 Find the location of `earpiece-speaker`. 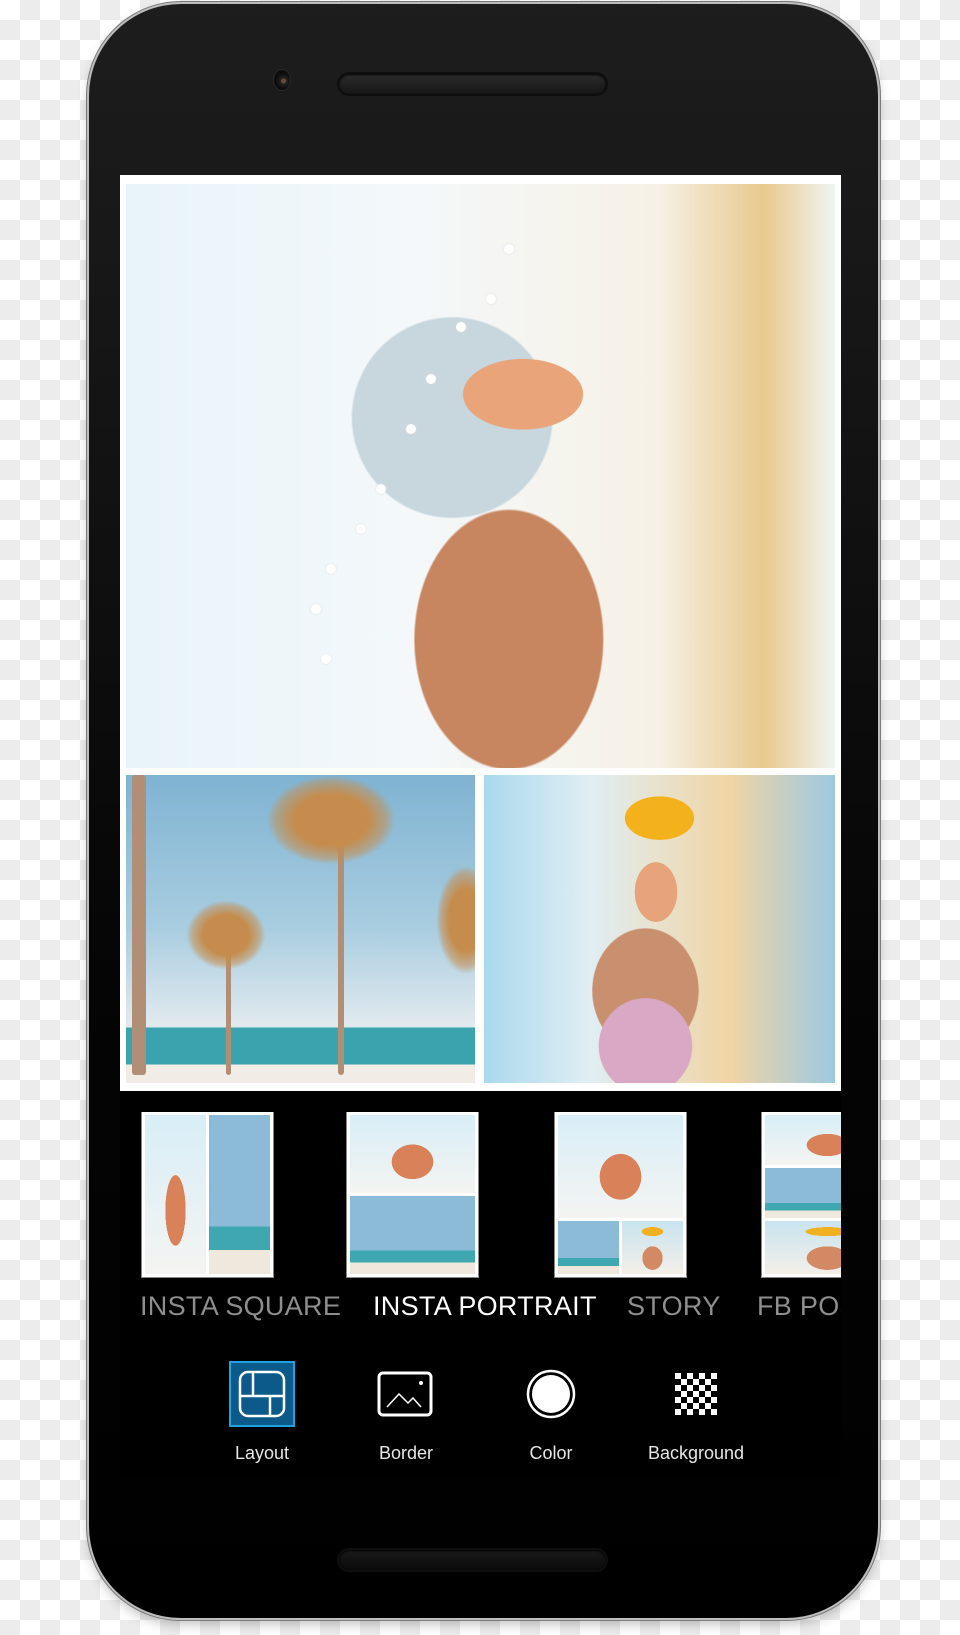

earpiece-speaker is located at coordinates (472, 84).